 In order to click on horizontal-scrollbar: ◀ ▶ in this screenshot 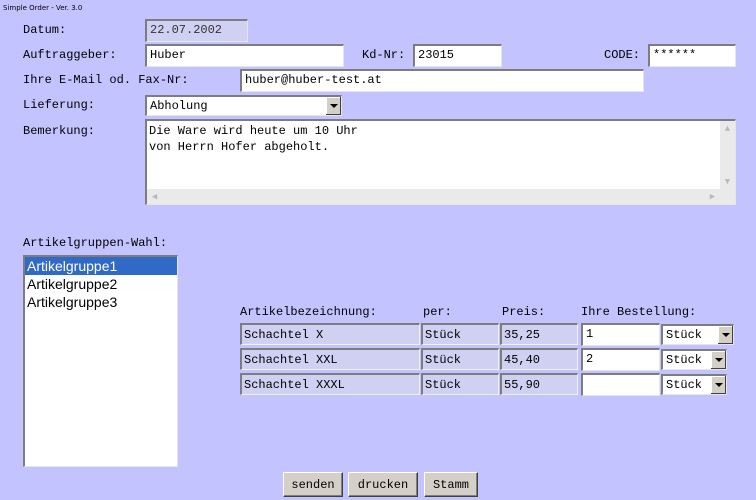, I will do `click(433, 196)`.